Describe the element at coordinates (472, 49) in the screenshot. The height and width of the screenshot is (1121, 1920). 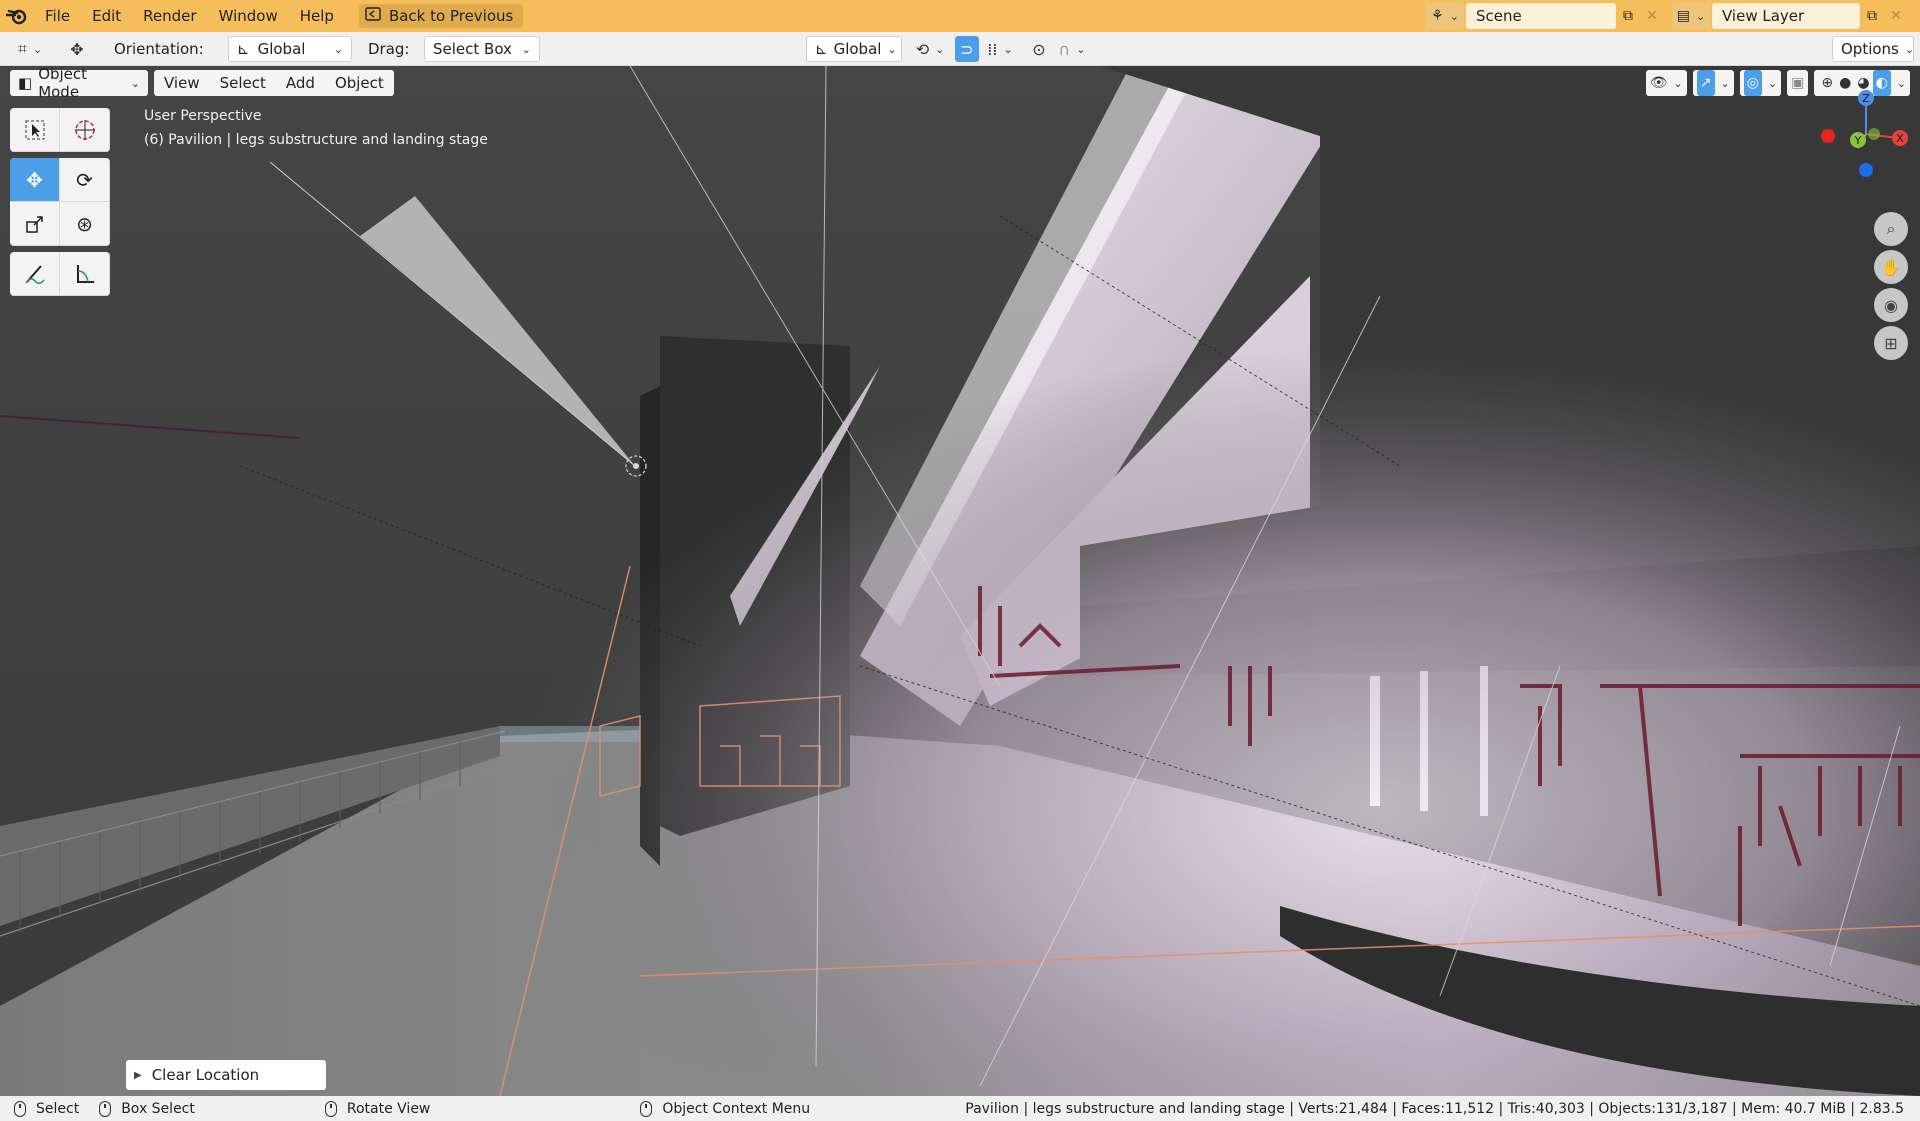
I see `drag-value: Select Box` at that location.